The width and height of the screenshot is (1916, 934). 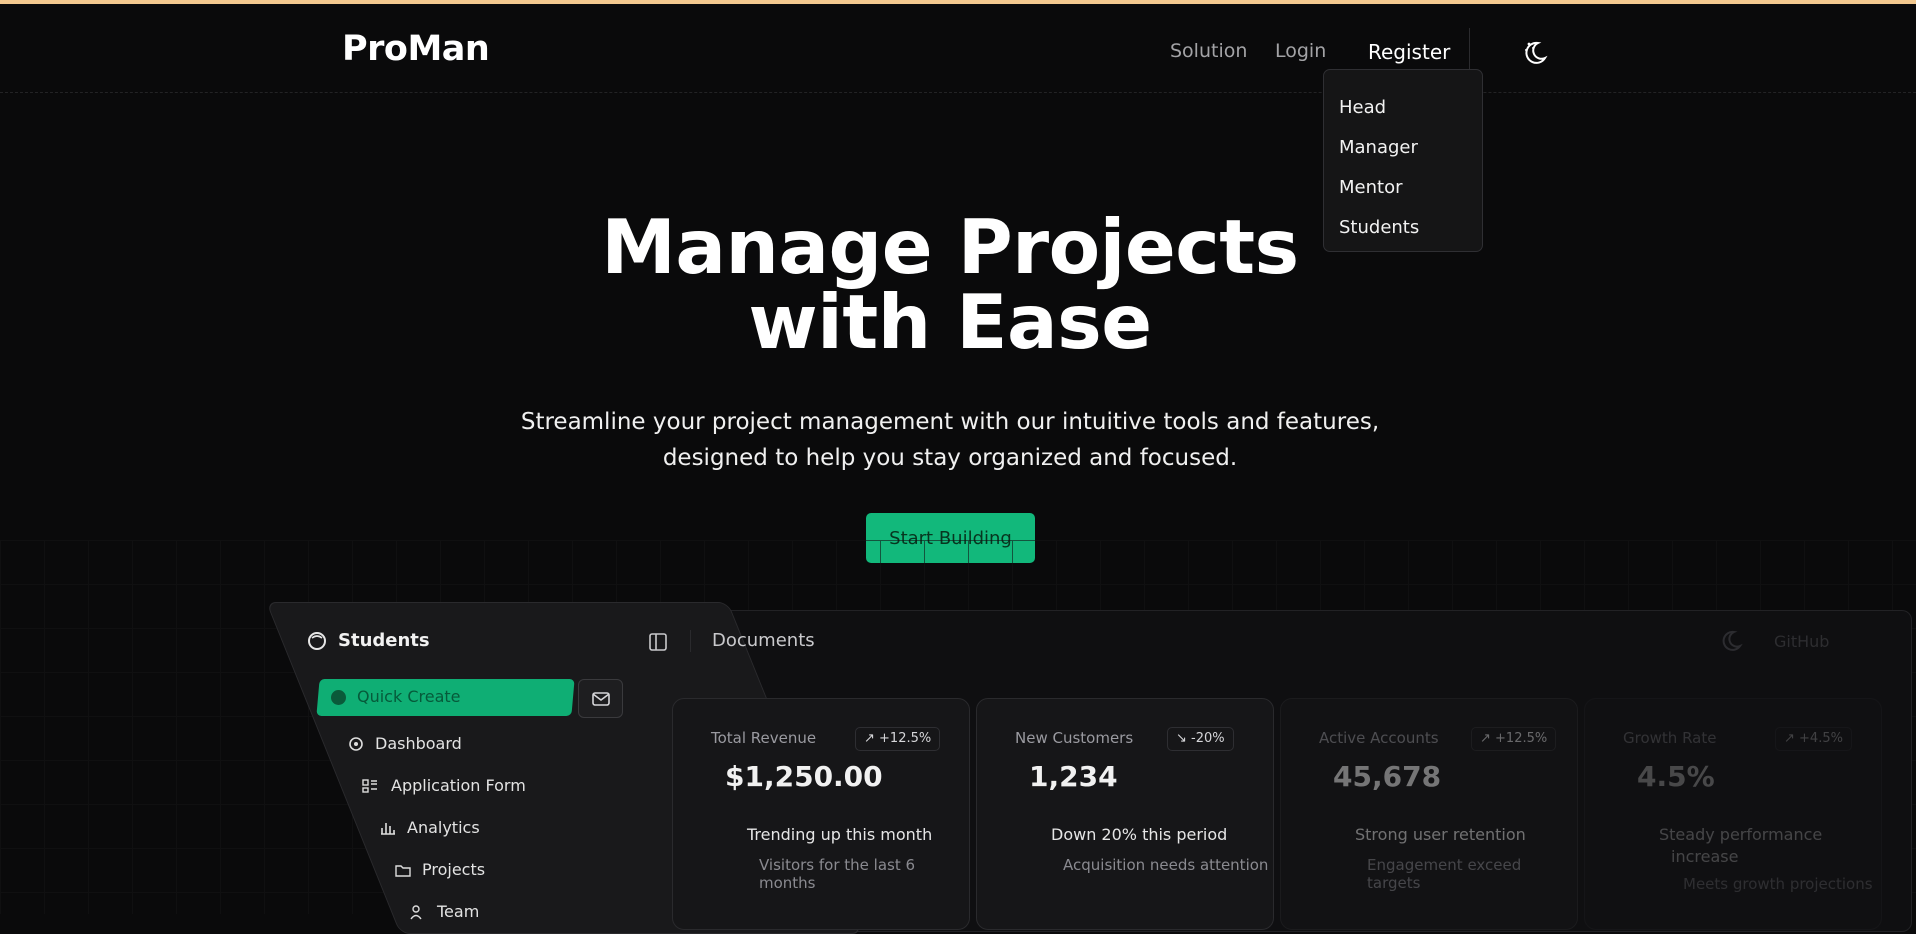 What do you see at coordinates (1409, 52) in the screenshot?
I see `nav-register-link: Register` at bounding box center [1409, 52].